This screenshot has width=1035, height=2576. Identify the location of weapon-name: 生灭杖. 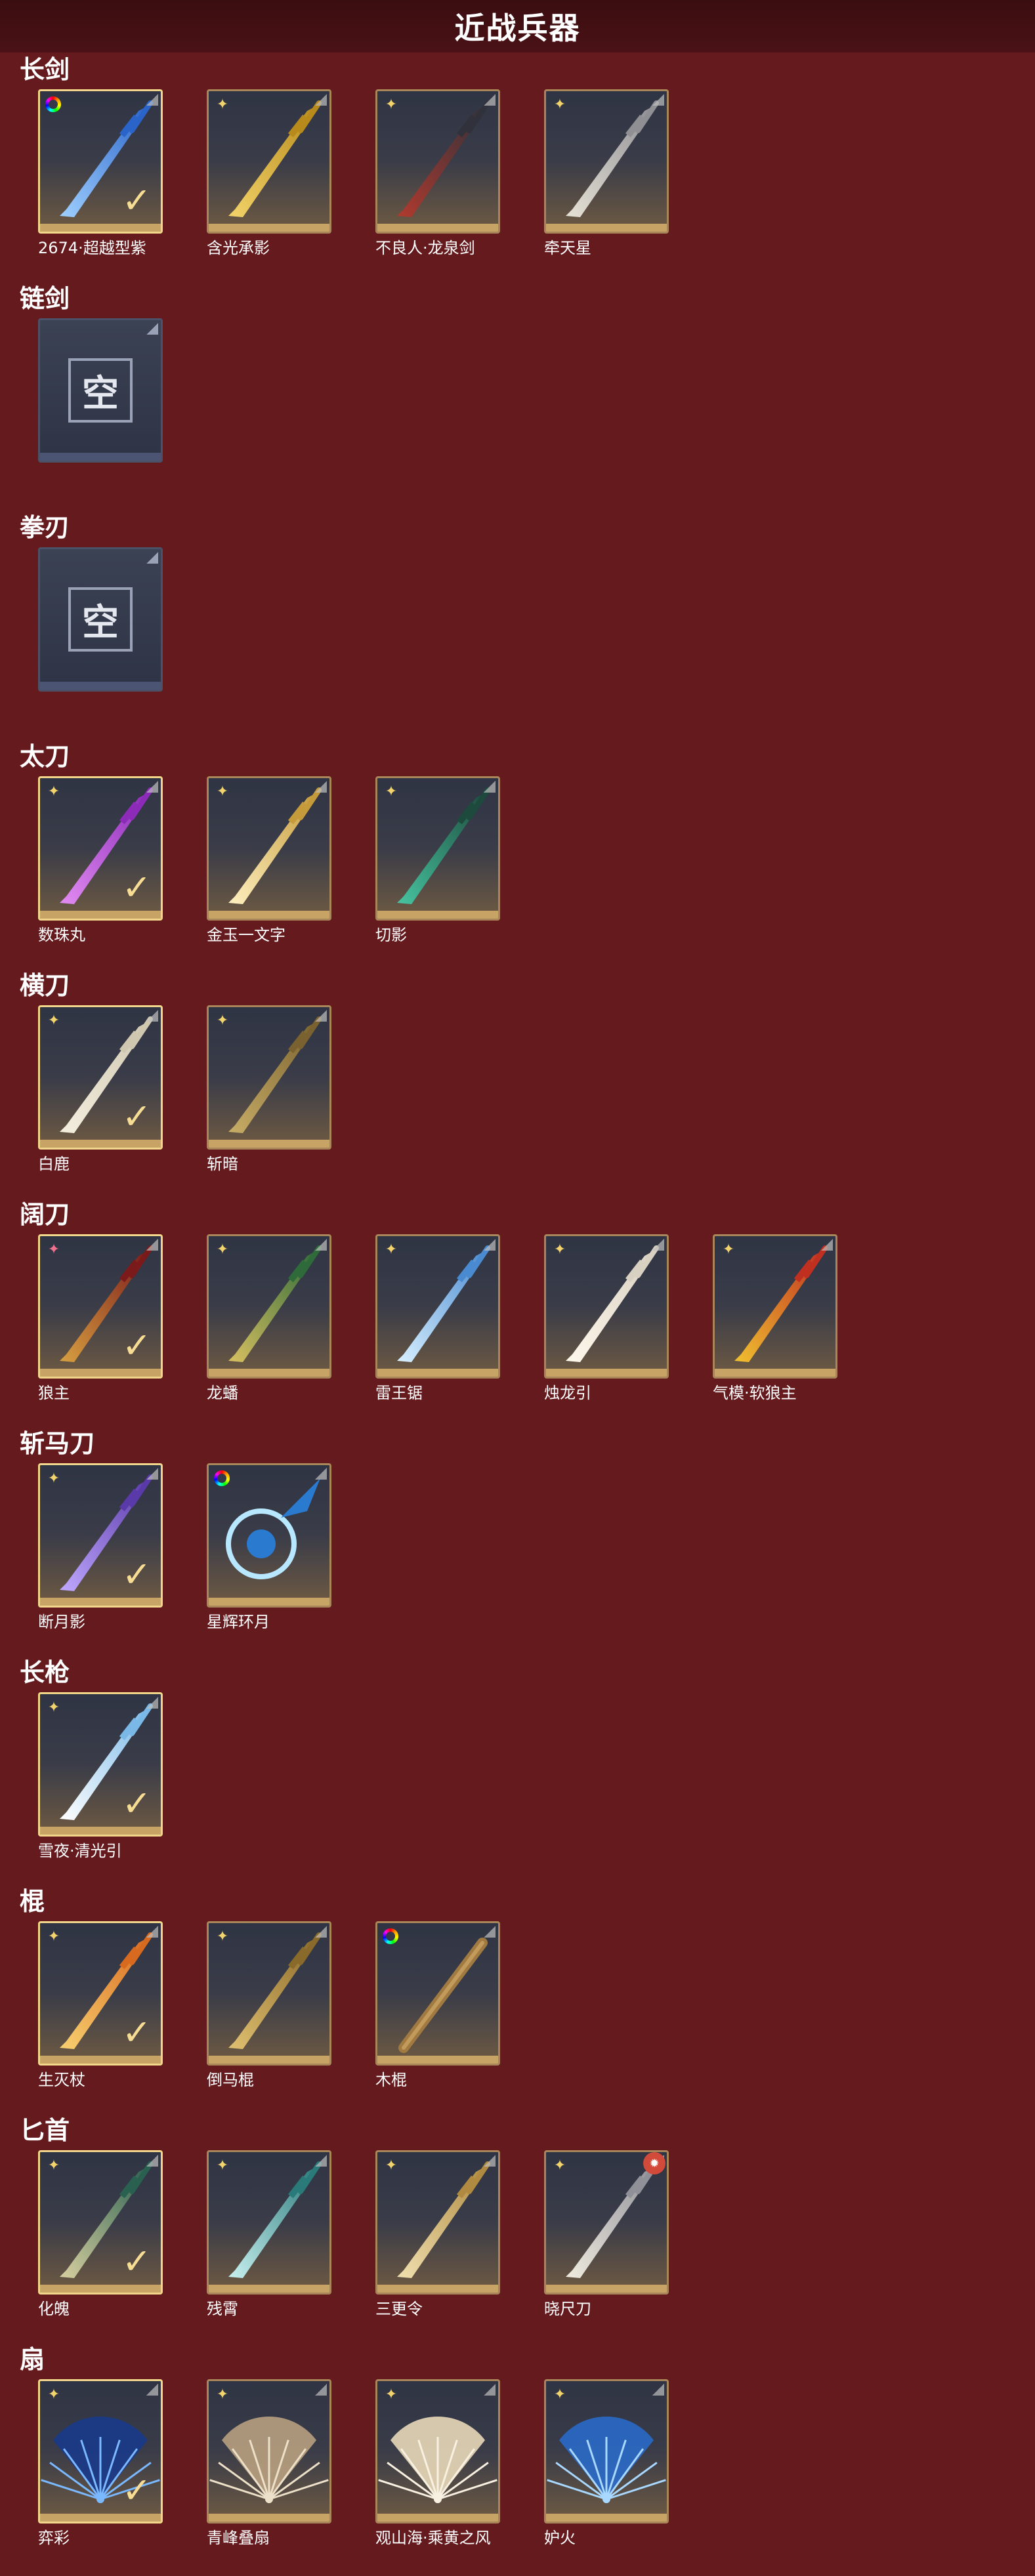
(61, 2080).